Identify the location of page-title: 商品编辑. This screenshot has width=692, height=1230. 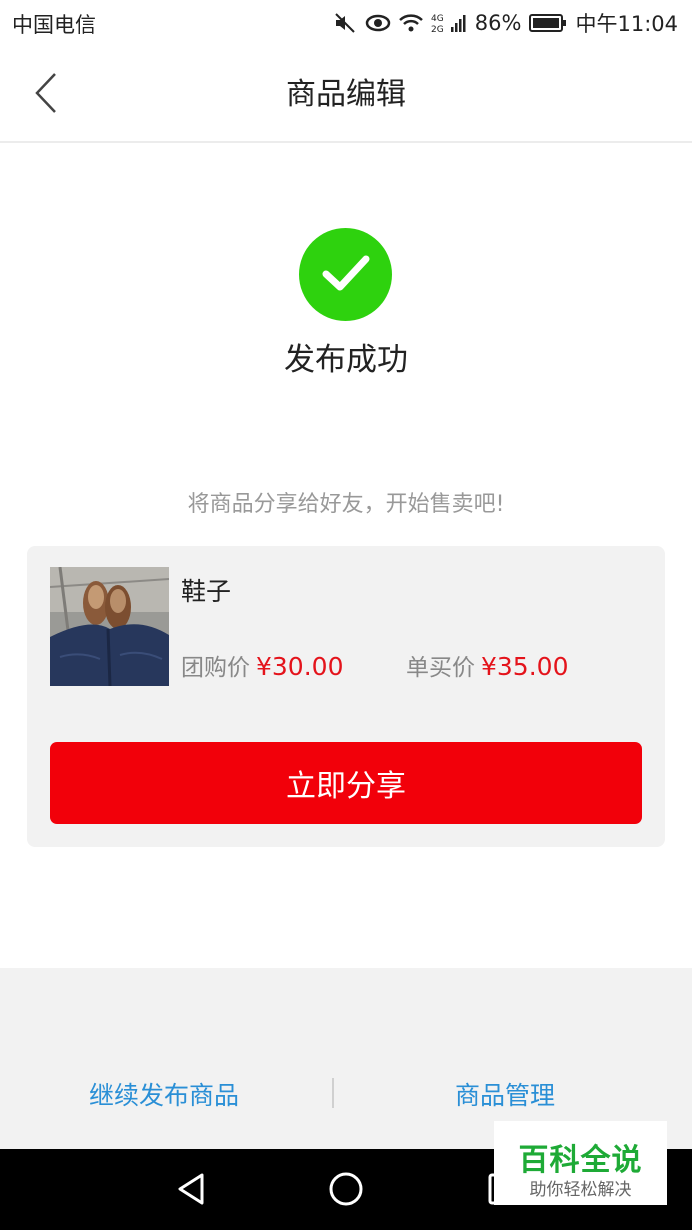
(346, 94).